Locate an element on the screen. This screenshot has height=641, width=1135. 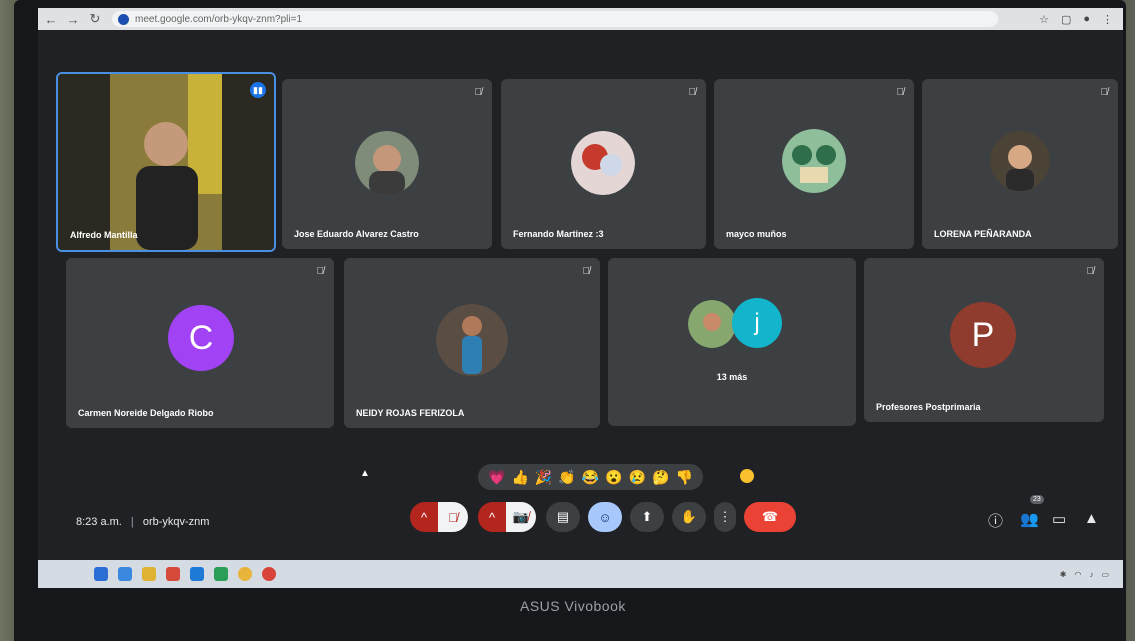
file-explorer-icon is located at coordinates (149, 574).